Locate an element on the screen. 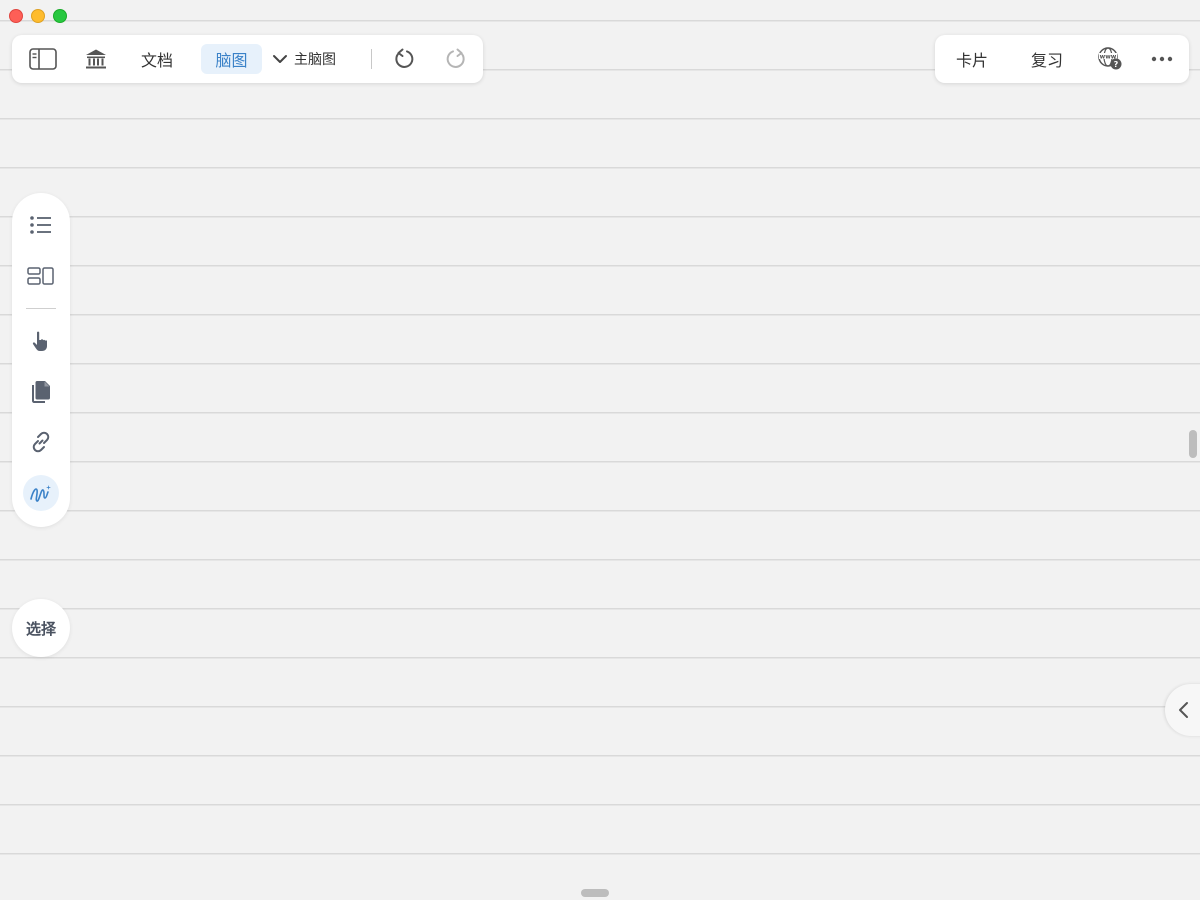  more-horizontal-icon is located at coordinates (1162, 59).